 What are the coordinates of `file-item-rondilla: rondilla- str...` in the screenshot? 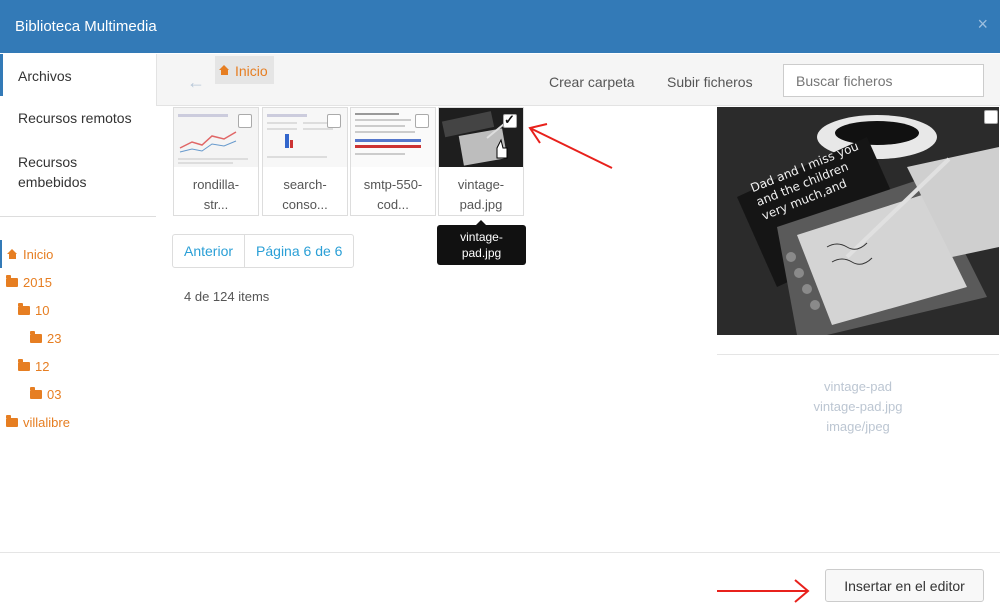 It's located at (216, 161).